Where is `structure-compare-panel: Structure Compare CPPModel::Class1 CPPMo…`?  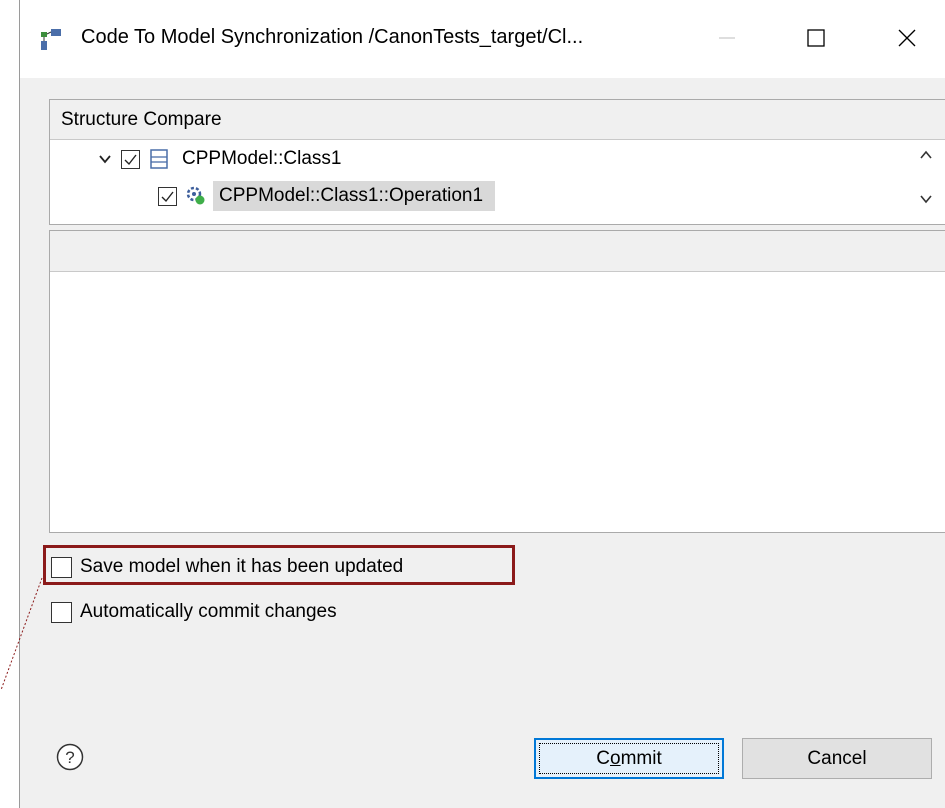 structure-compare-panel: Structure Compare CPPModel::Class1 CPPMo… is located at coordinates (497, 162).